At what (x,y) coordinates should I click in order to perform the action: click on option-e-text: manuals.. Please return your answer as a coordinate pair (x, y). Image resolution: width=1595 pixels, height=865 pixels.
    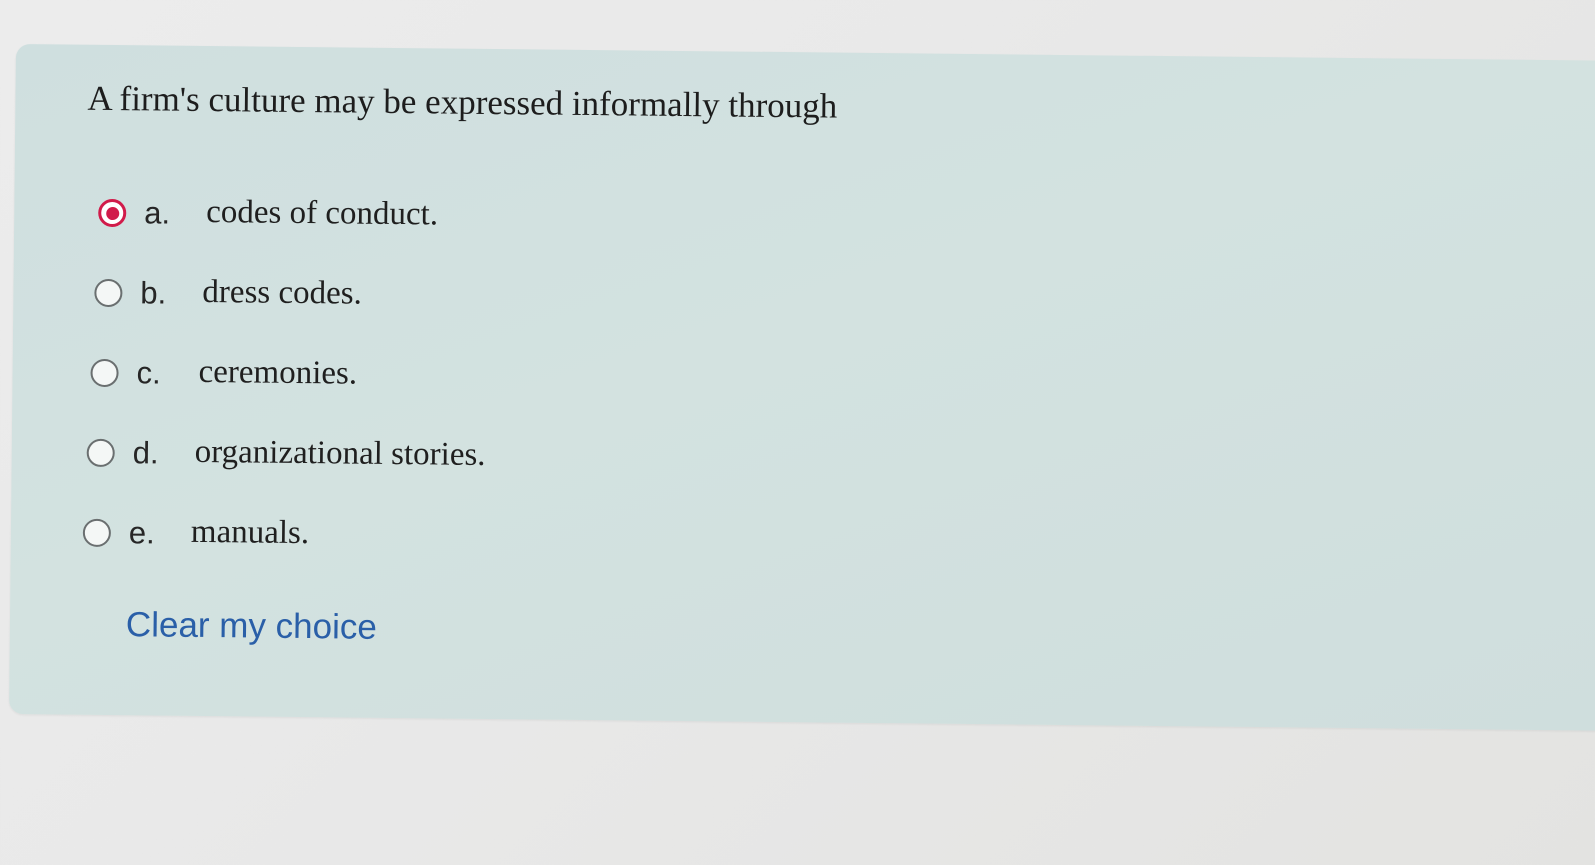
    Looking at the image, I should click on (250, 533).